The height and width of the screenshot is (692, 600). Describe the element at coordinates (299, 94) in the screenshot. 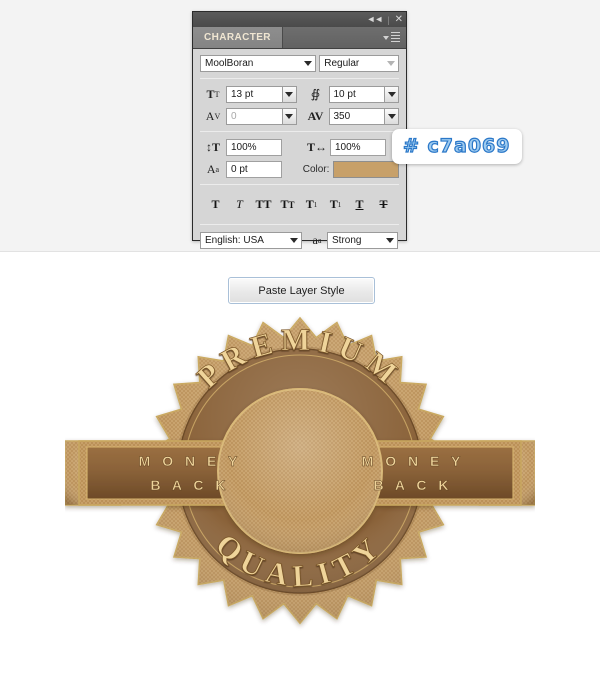

I see `size-leading-row: TT 13 pt ∯ 10 pt` at that location.